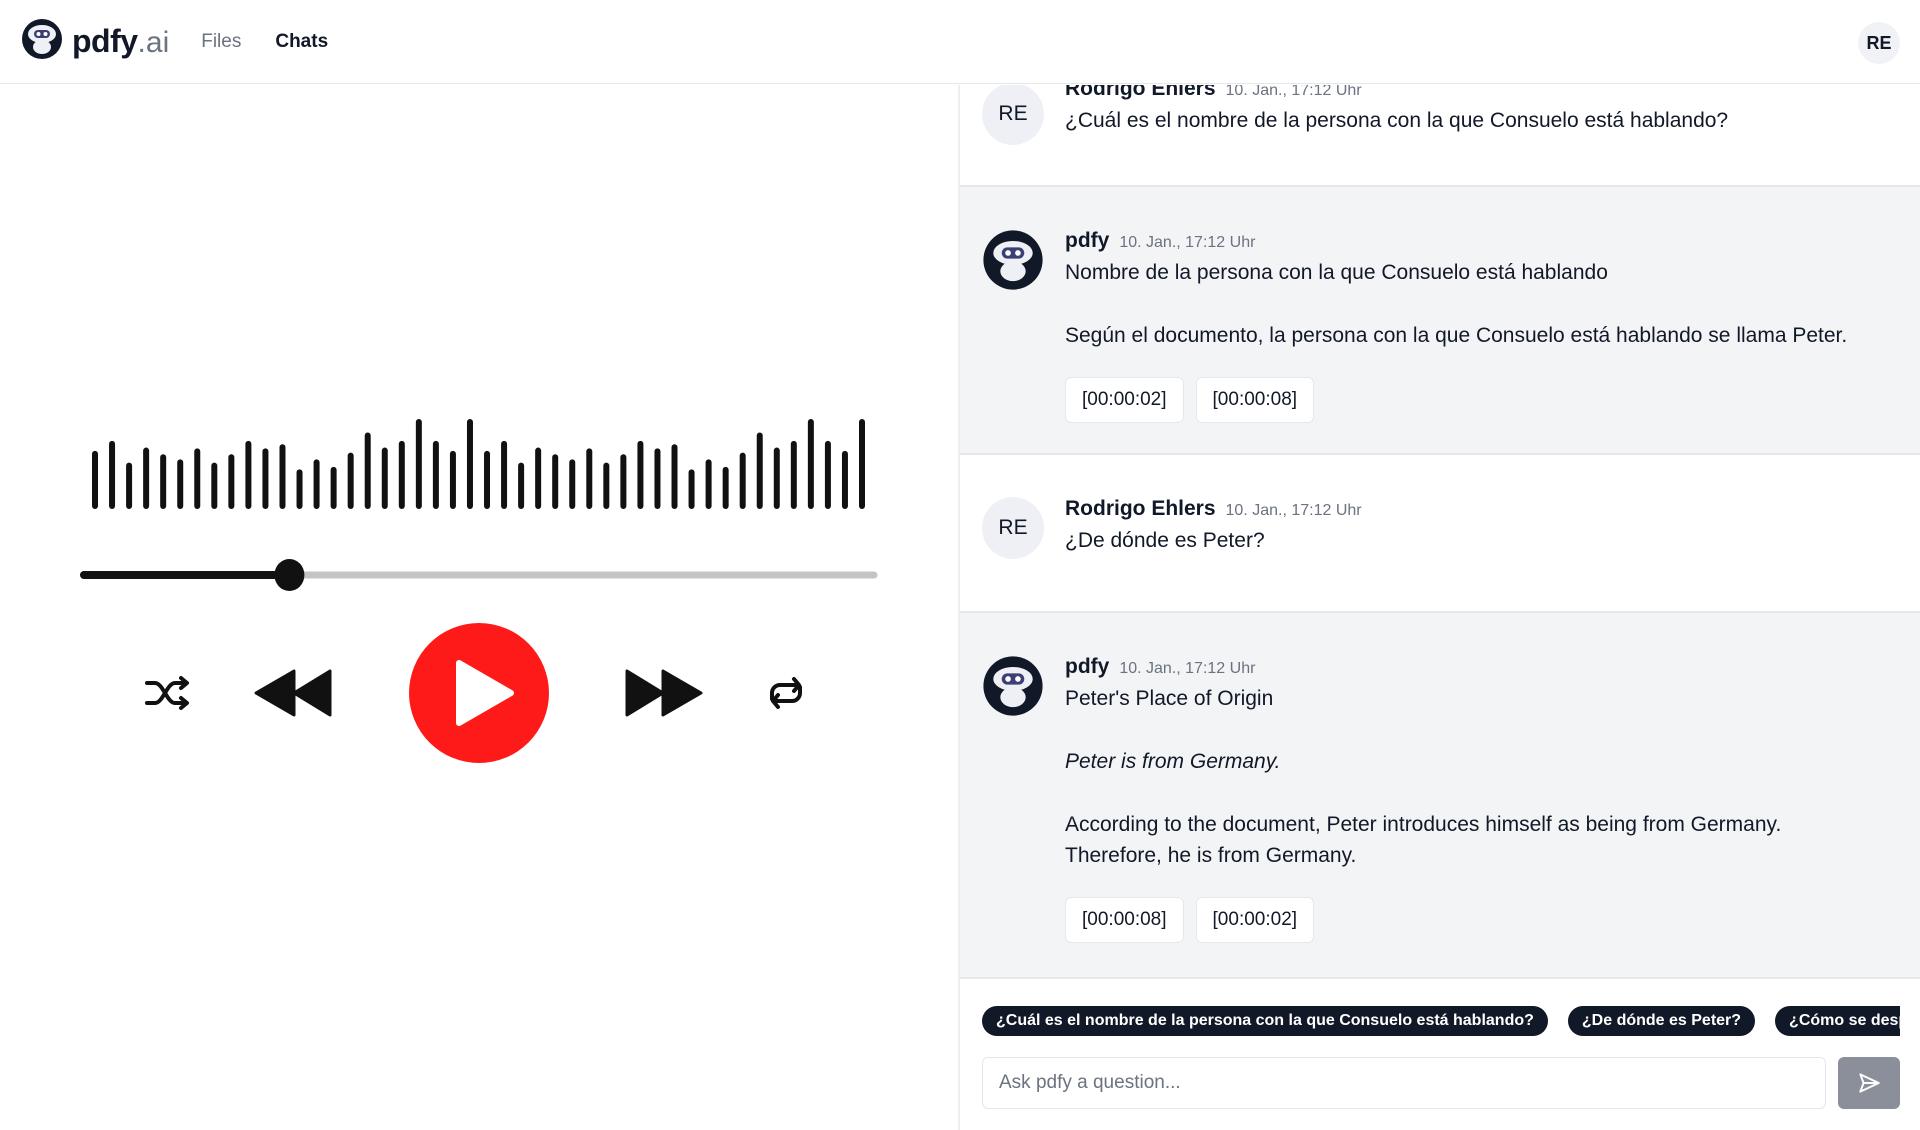 This screenshot has width=1920, height=1130. Describe the element at coordinates (1879, 43) in the screenshot. I see `user-avatar: RE` at that location.